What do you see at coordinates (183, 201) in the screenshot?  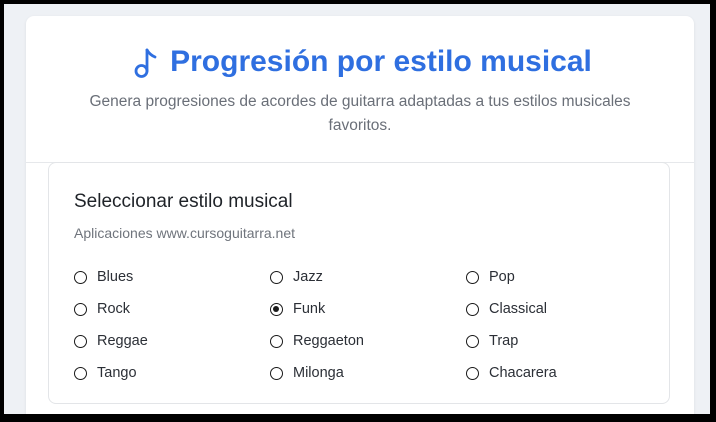 I see `panel-title: Seleccionar estilo musical` at bounding box center [183, 201].